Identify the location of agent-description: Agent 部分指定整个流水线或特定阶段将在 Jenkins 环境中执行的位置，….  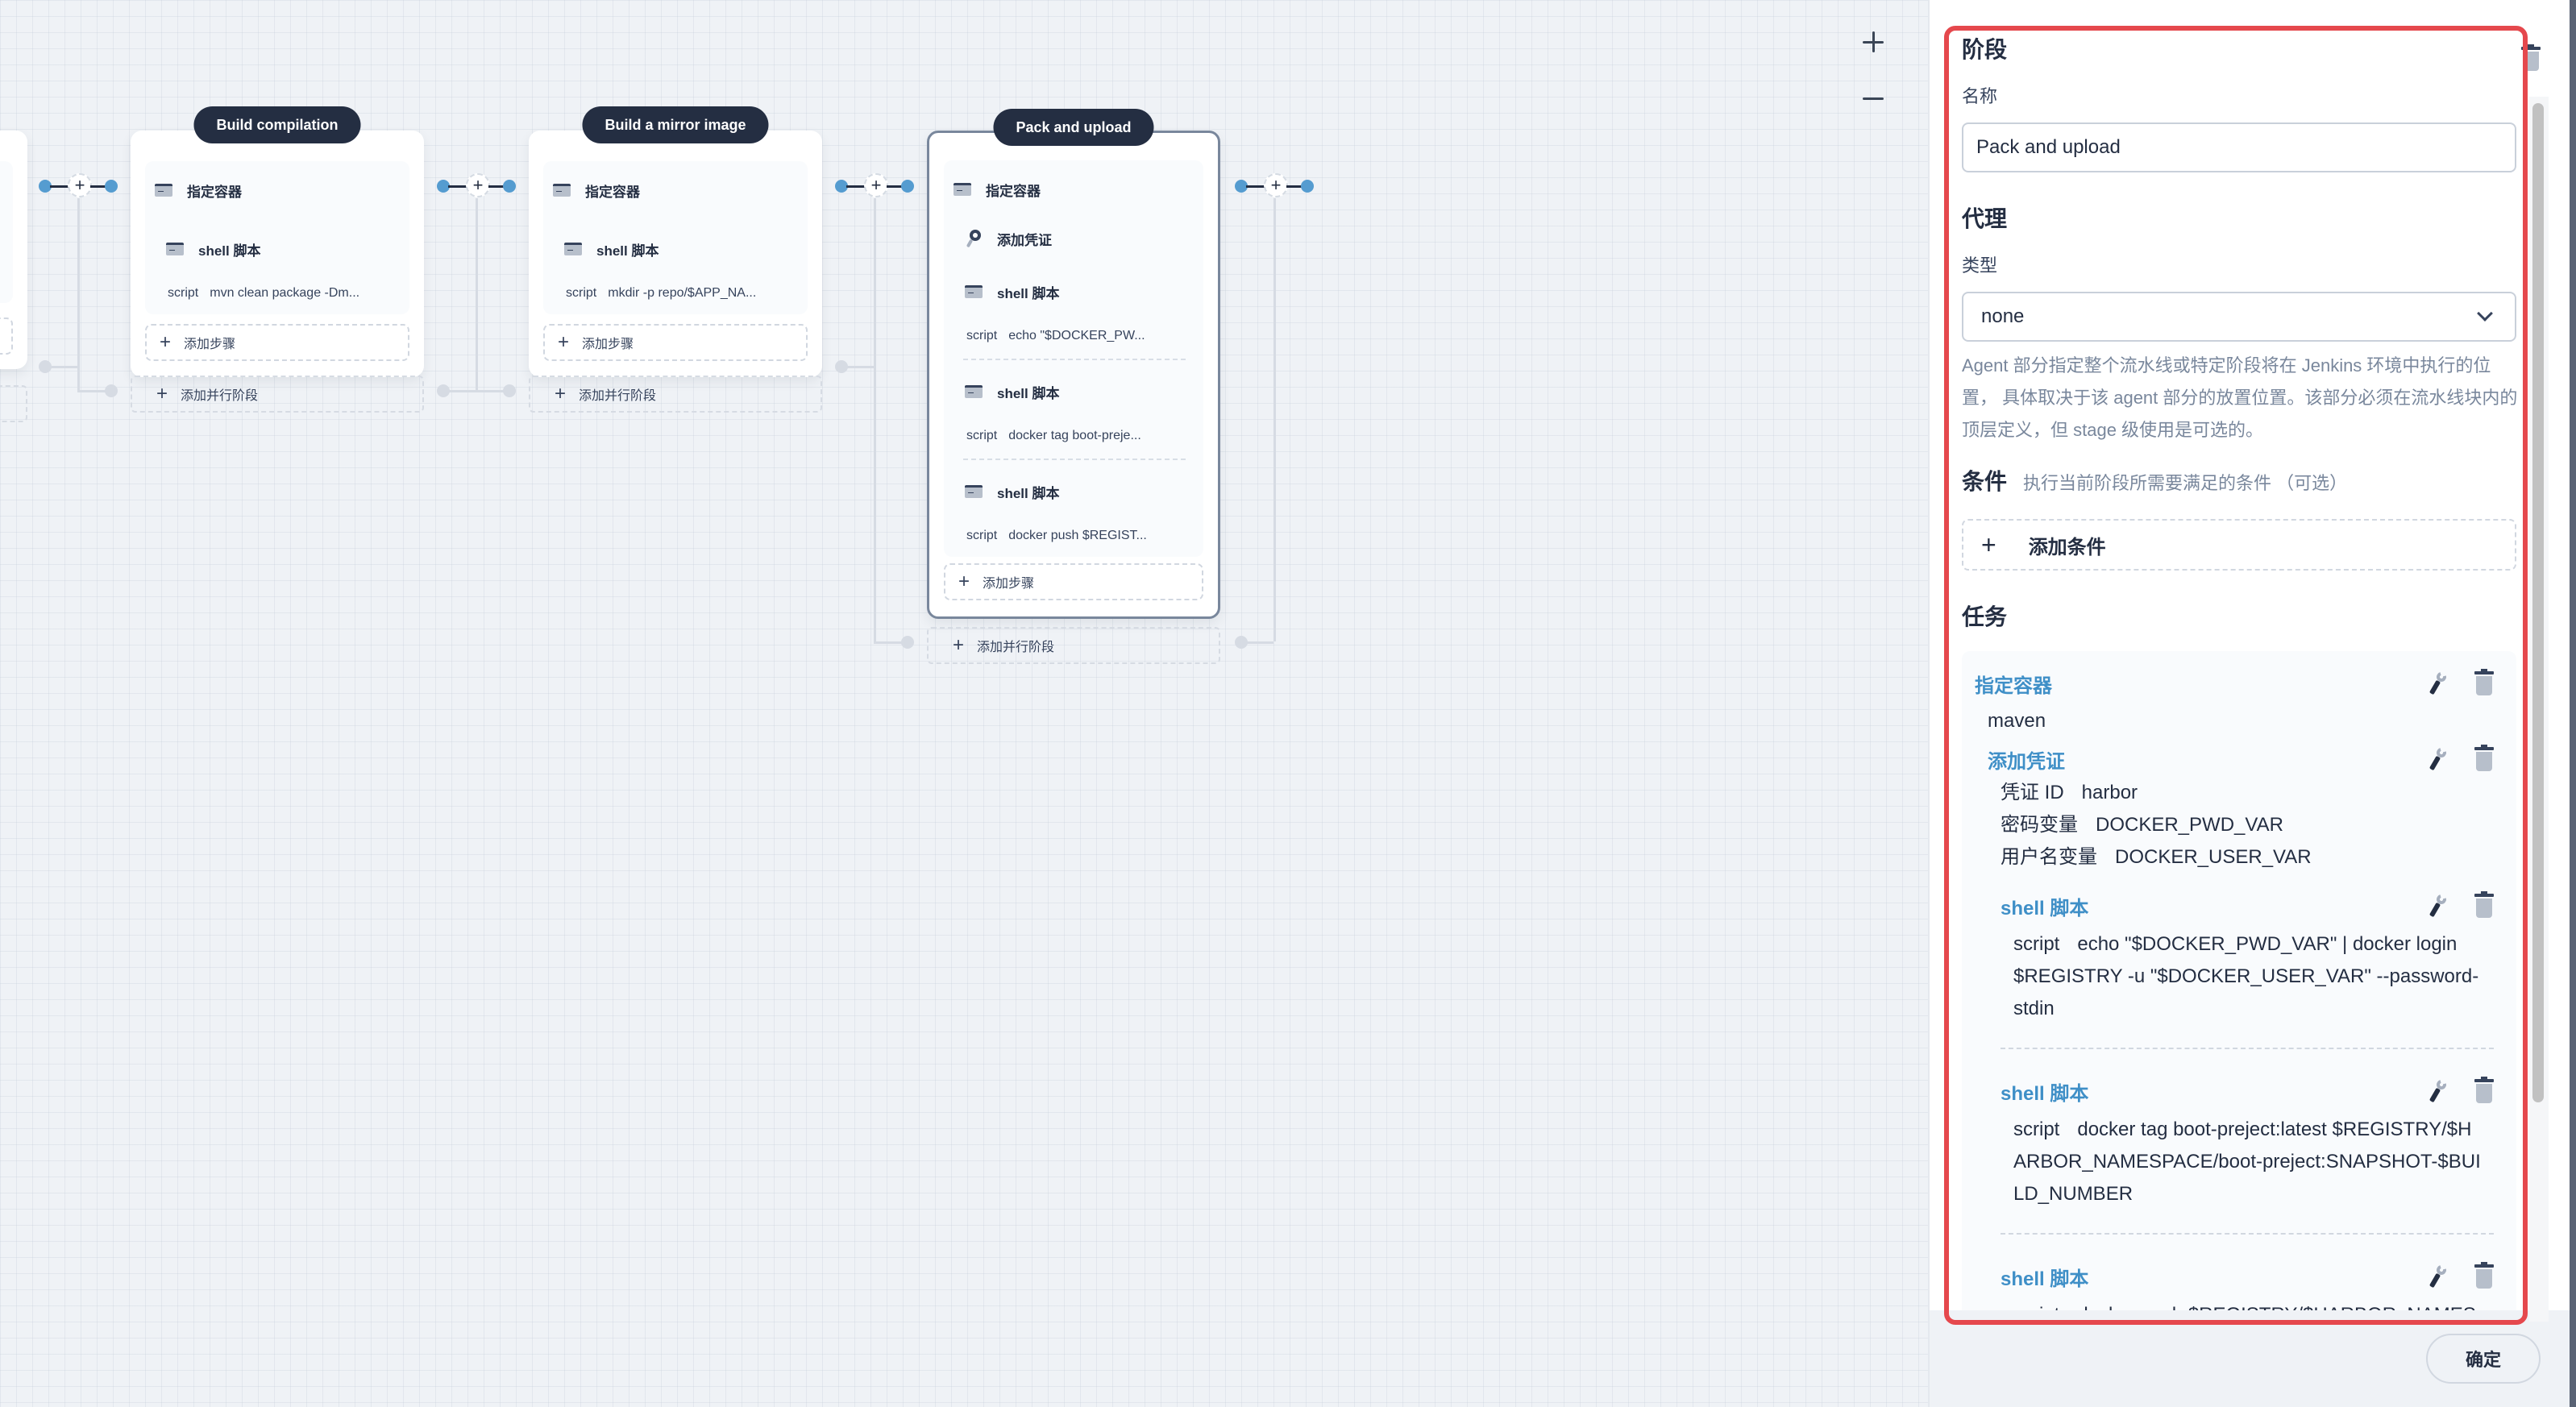
(2240, 397).